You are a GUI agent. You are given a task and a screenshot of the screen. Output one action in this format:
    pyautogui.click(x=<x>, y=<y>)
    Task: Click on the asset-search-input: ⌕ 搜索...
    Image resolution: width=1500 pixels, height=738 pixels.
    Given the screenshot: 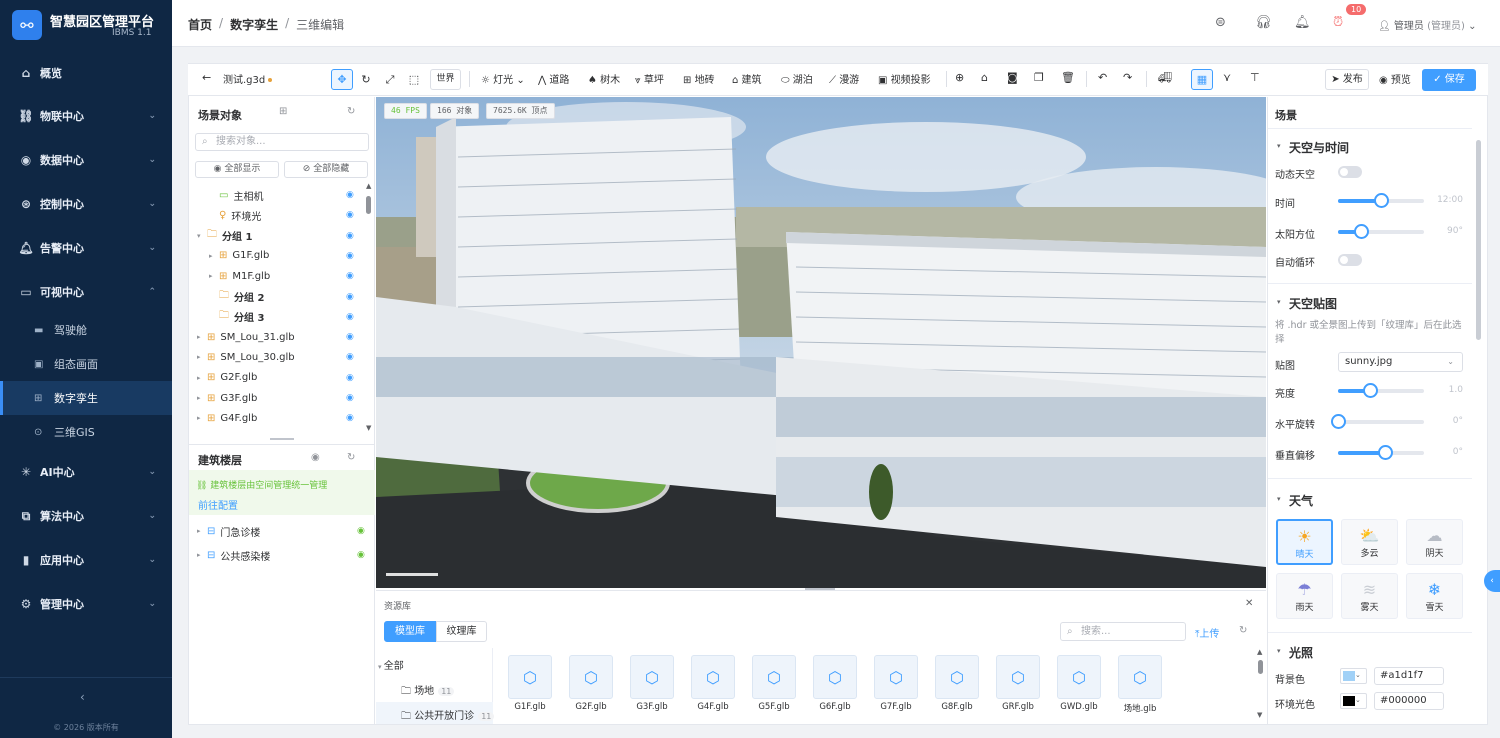 What is the action you would take?
    pyautogui.click(x=1123, y=631)
    